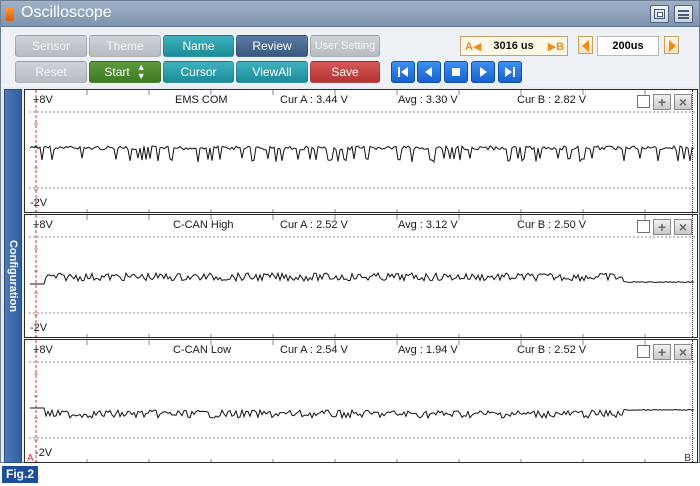  I want to click on skip-last-icon, so click(510, 72).